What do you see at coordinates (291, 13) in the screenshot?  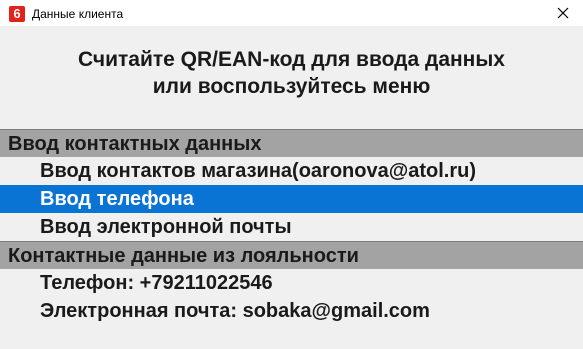 I see `title-bar: 6 Данные клиента` at bounding box center [291, 13].